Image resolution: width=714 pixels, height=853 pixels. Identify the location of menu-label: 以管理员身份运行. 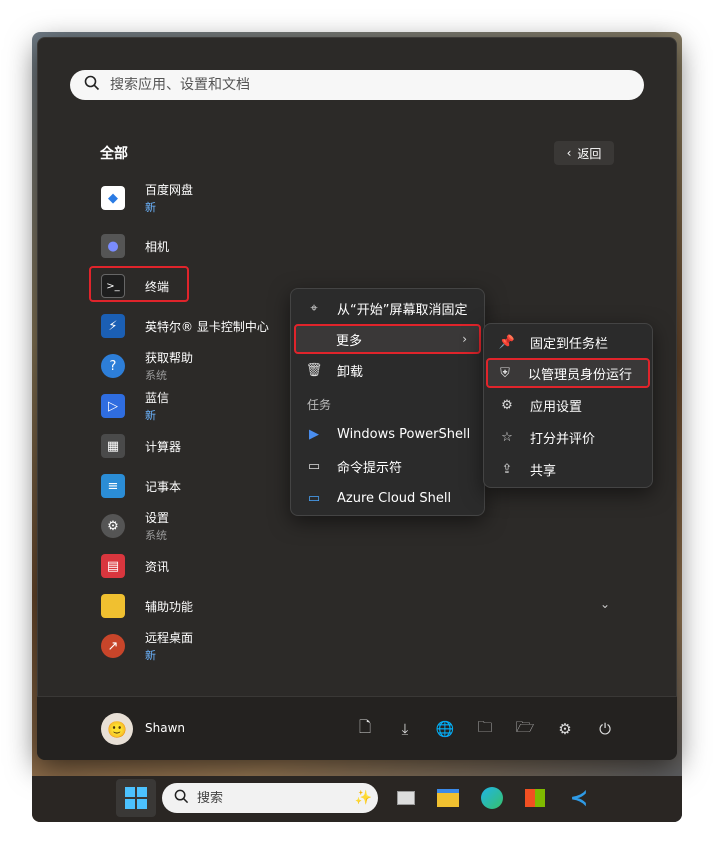
(580, 375).